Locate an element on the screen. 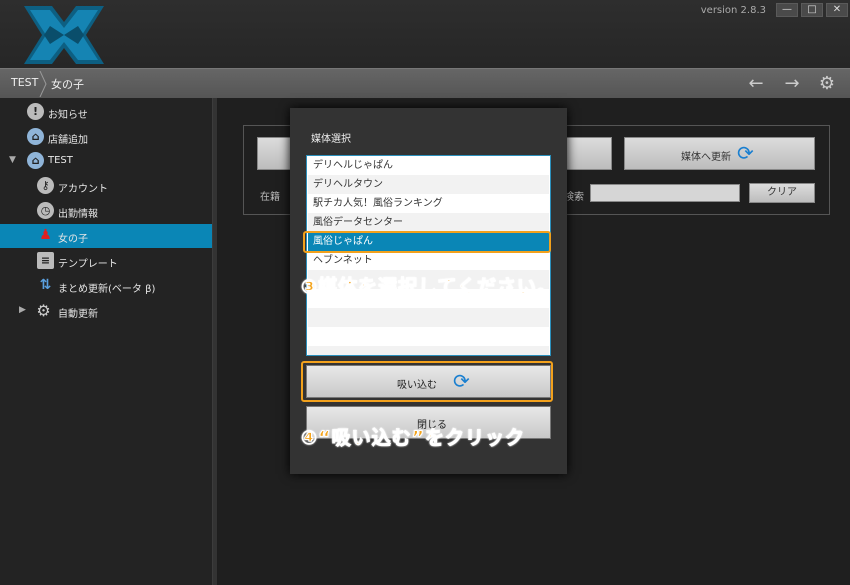 This screenshot has width=850, height=585. update-media-label: 媒体へ更新 is located at coordinates (706, 157).